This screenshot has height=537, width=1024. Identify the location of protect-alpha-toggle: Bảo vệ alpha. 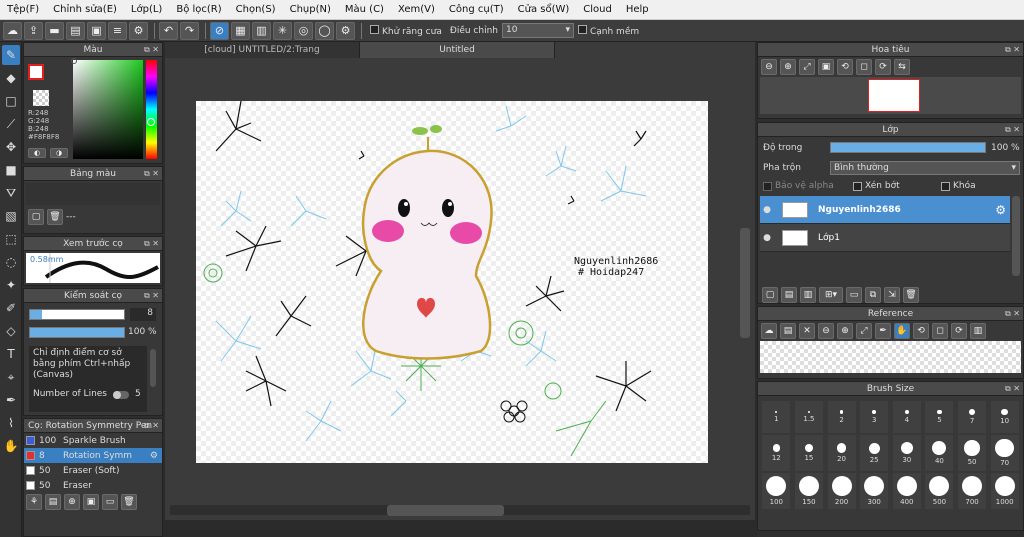
(798, 186).